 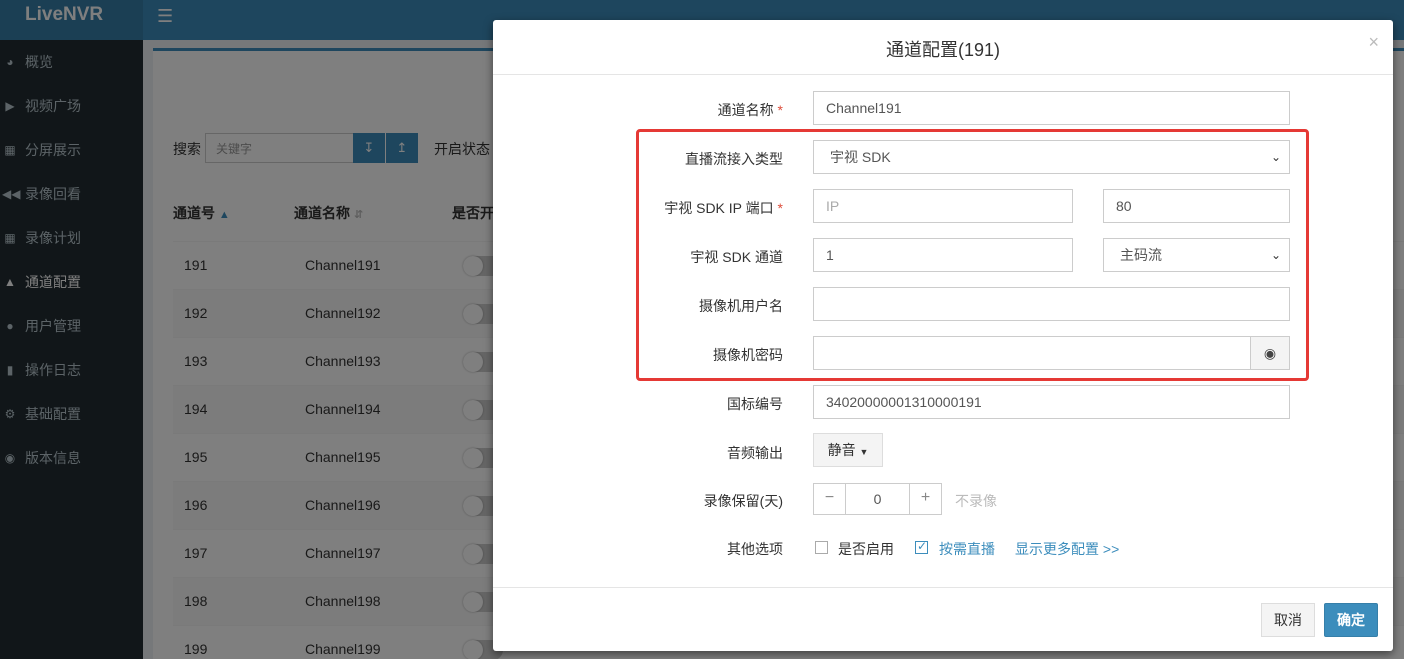 I want to click on record-hint: 不录像, so click(x=976, y=501).